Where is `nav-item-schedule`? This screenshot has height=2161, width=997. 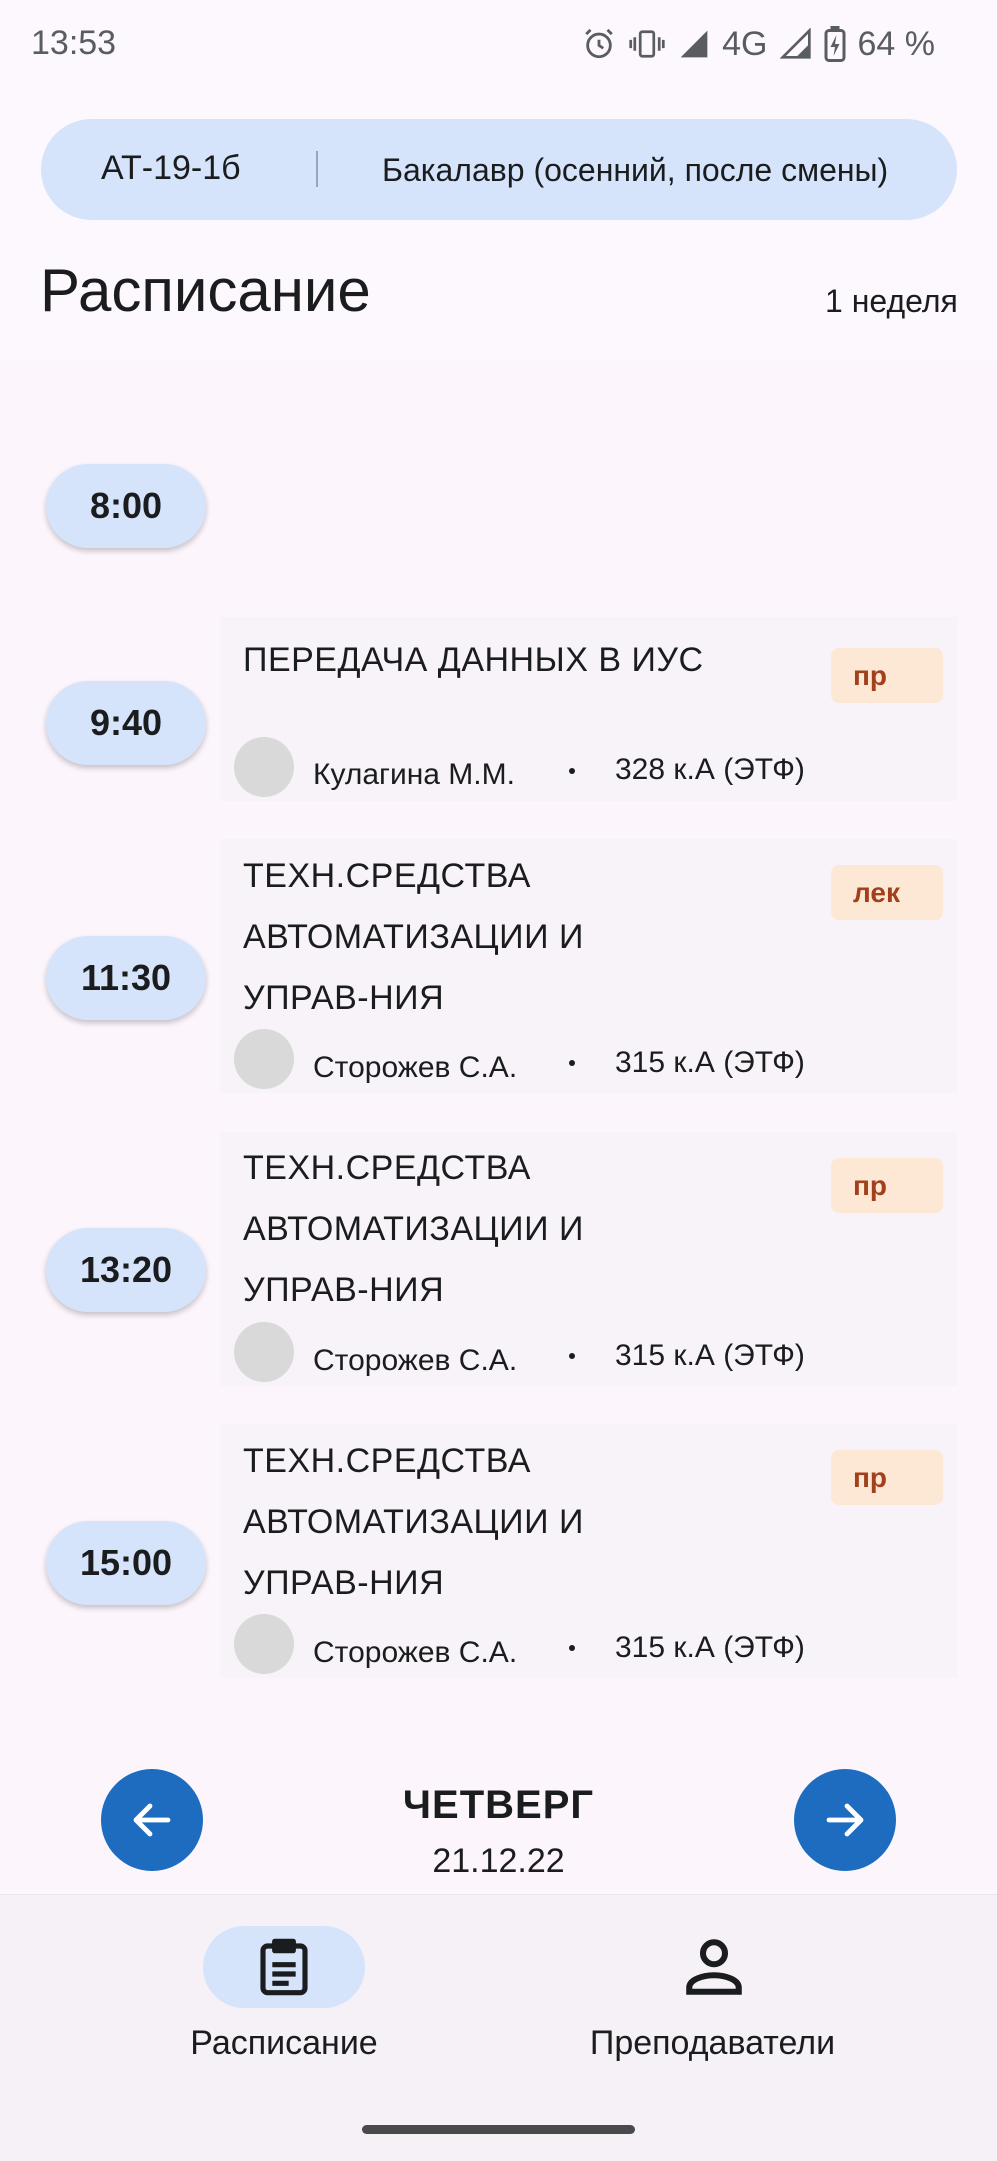
nav-item-schedule is located at coordinates (284, 1967).